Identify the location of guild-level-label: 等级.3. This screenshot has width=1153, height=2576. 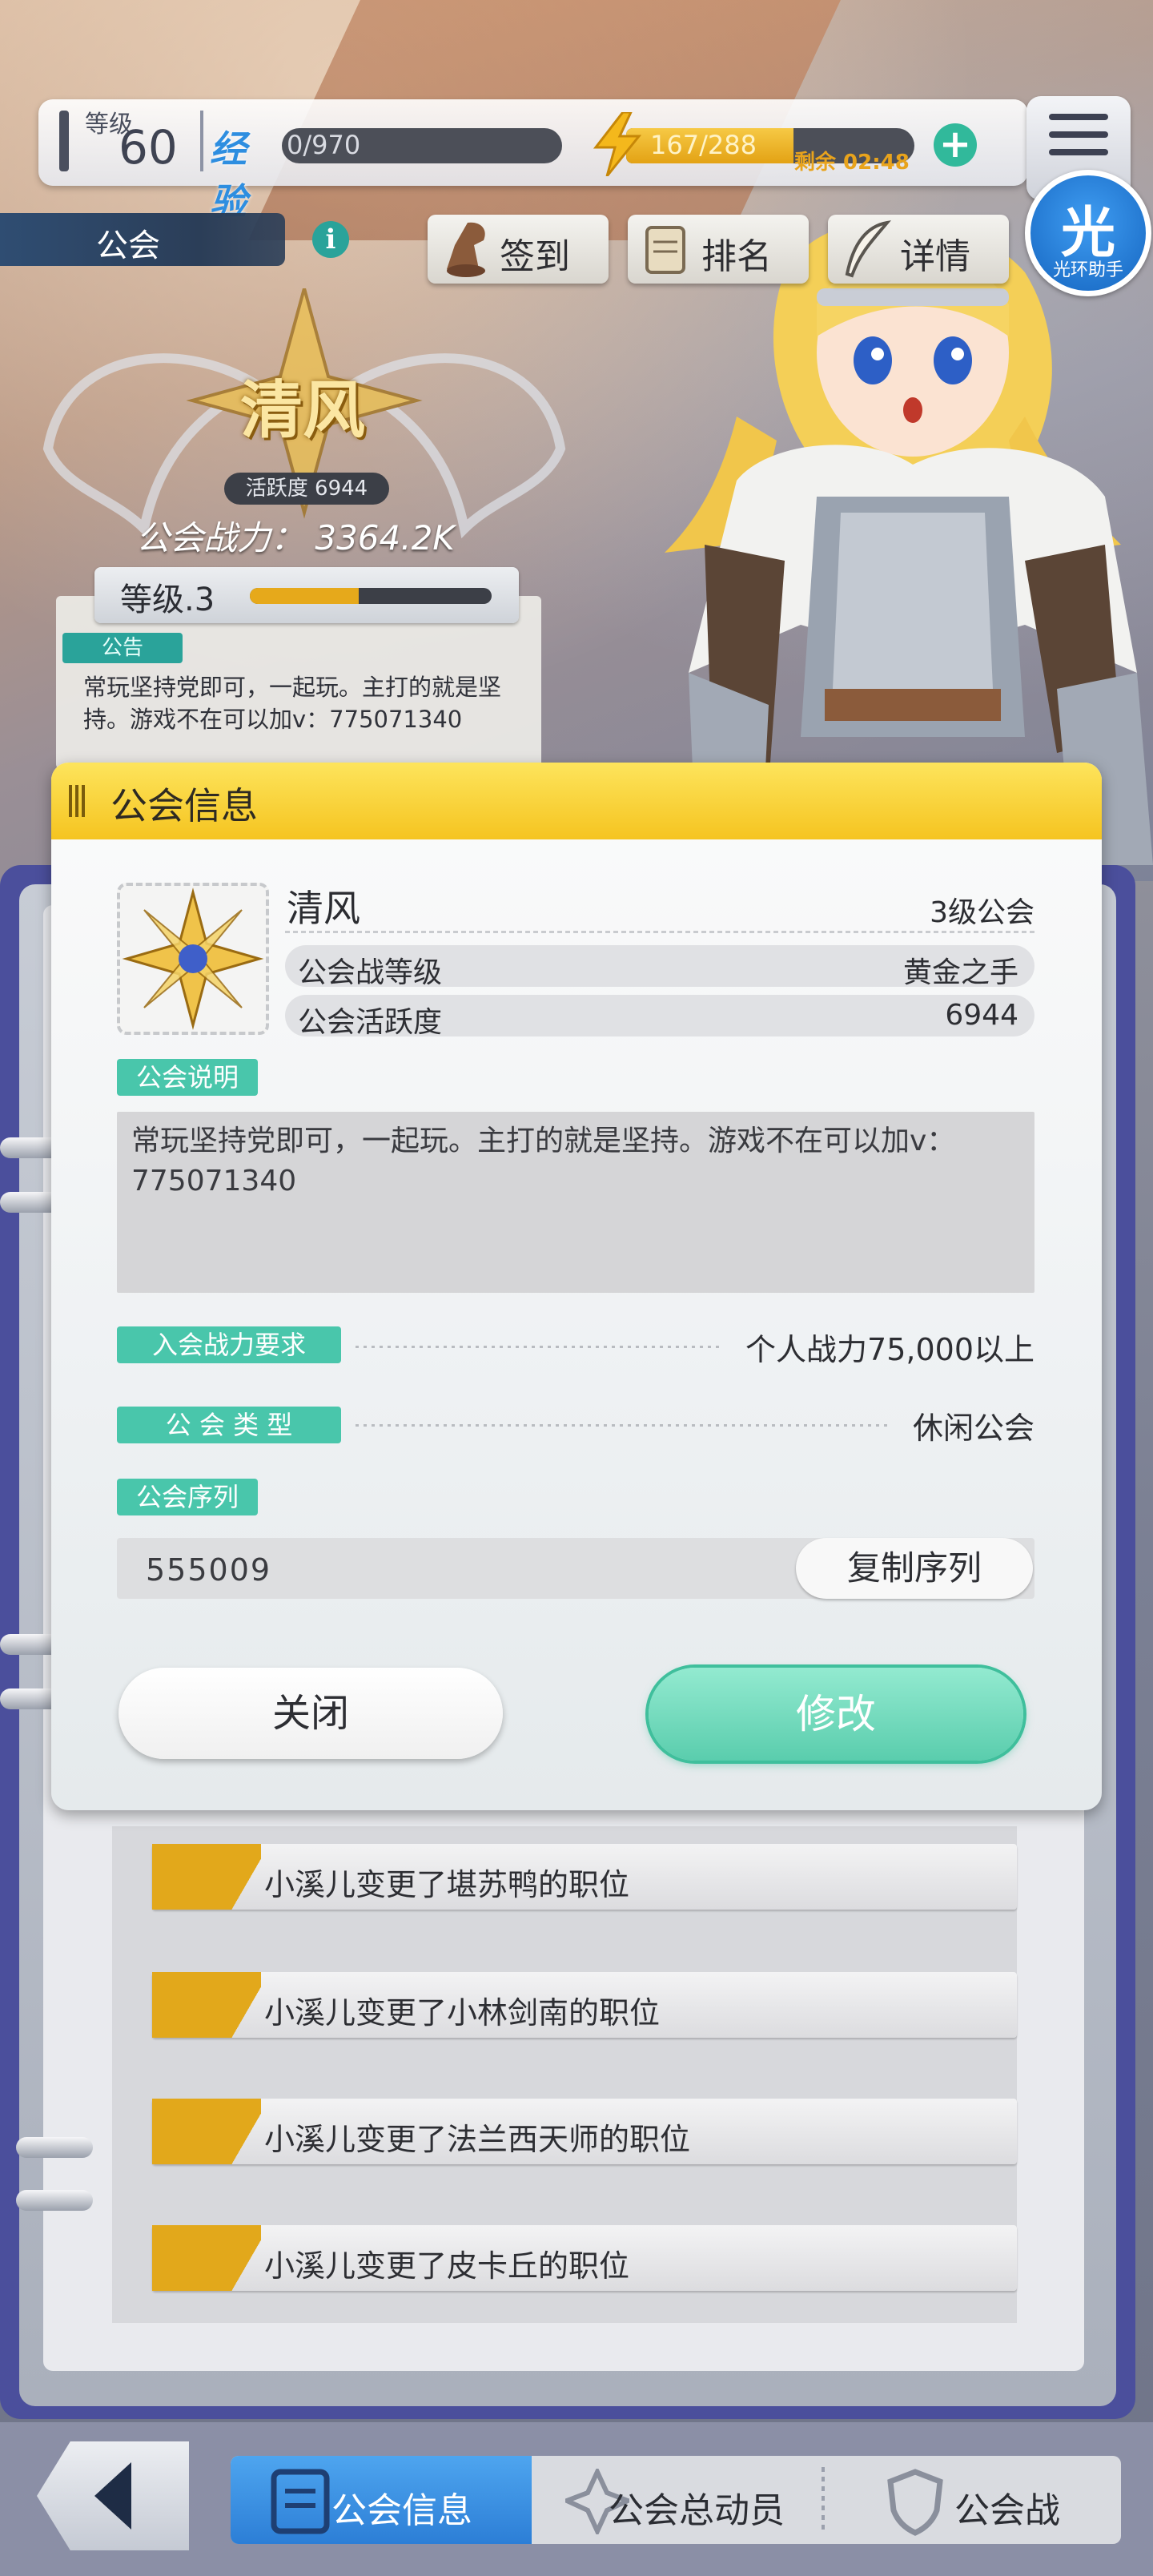
(167, 600).